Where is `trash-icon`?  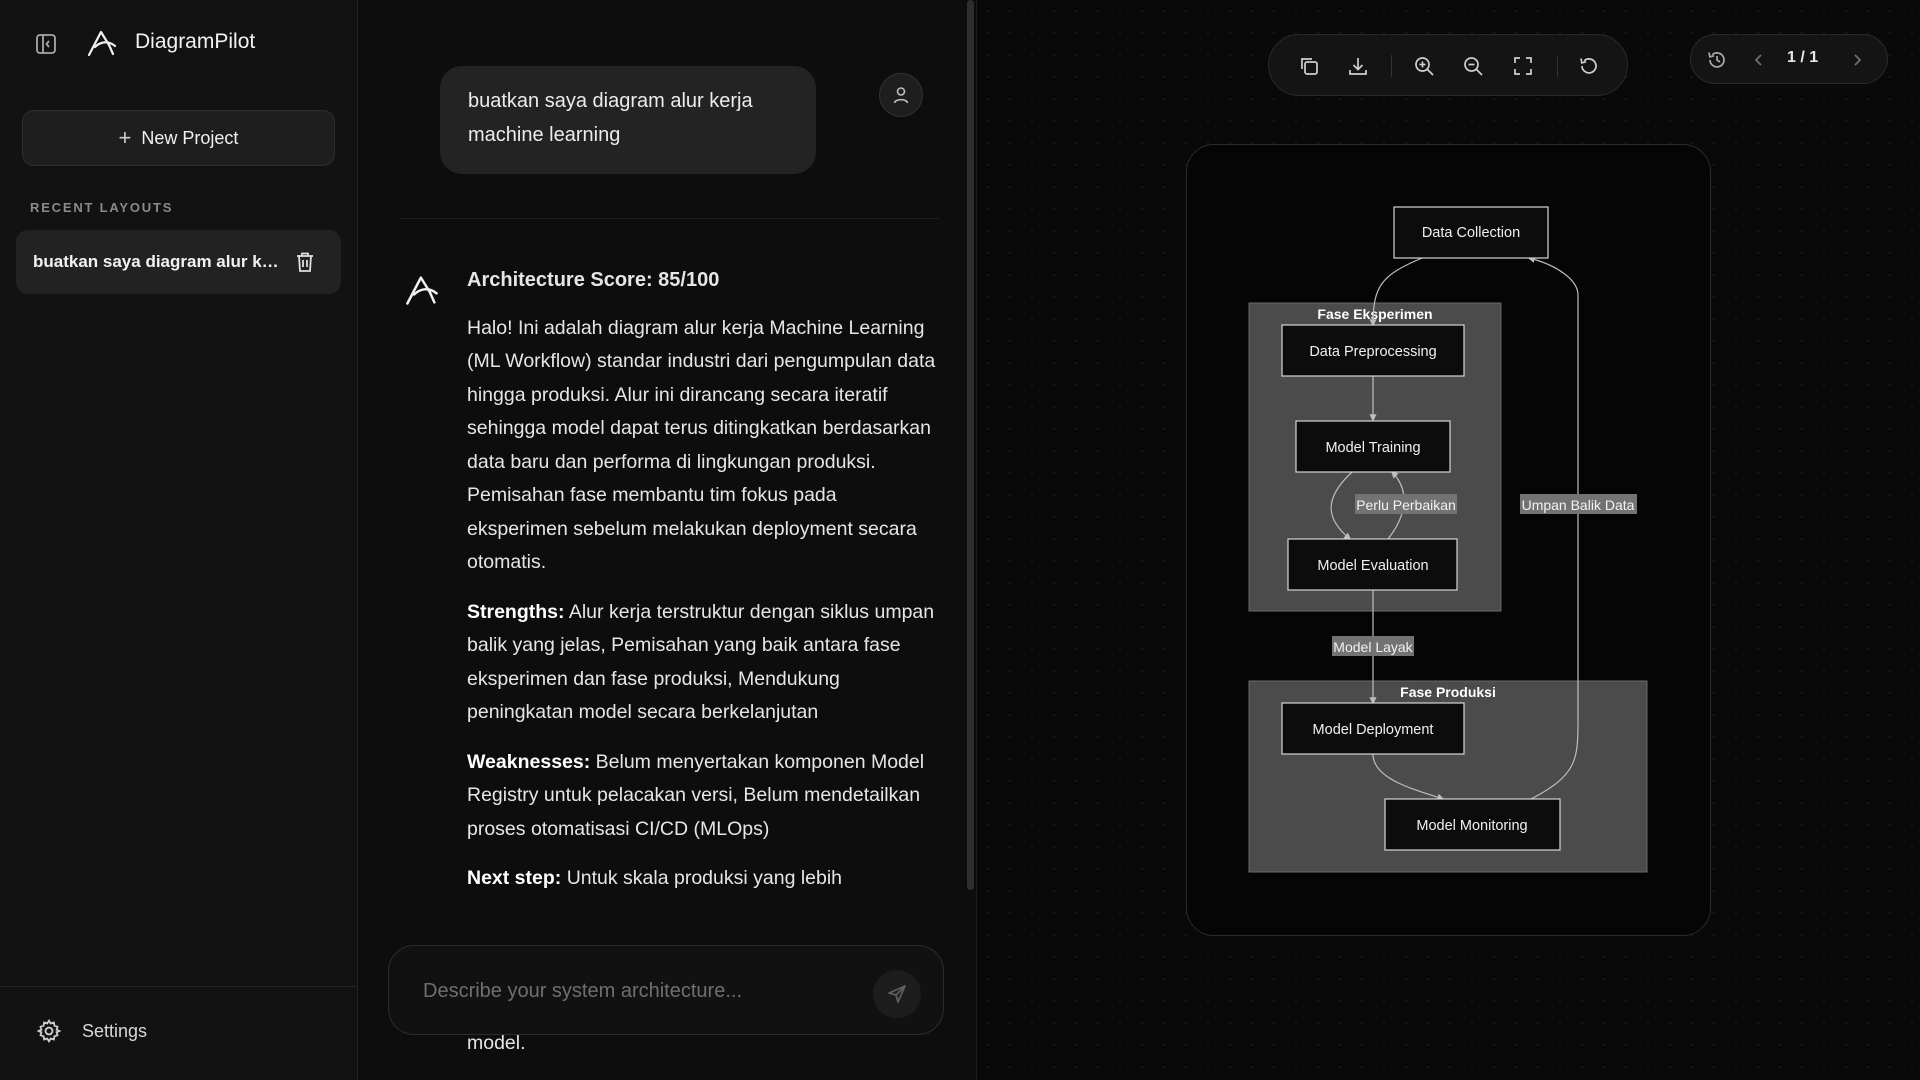
trash-icon is located at coordinates (305, 262).